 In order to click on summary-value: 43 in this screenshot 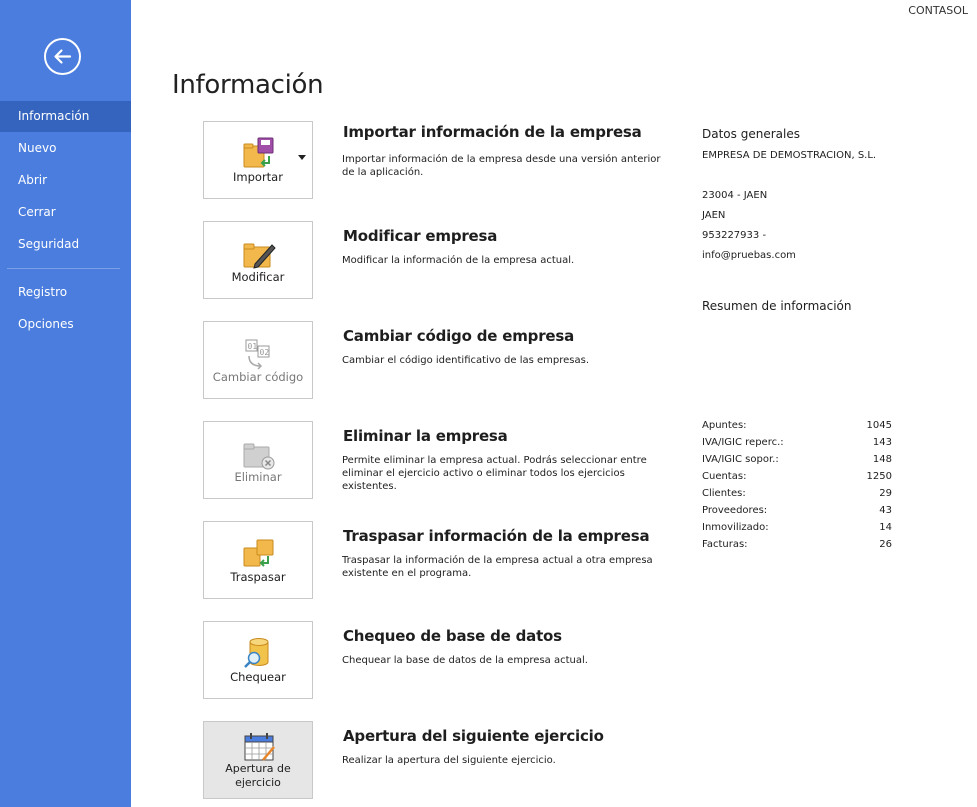, I will do `click(885, 510)`.